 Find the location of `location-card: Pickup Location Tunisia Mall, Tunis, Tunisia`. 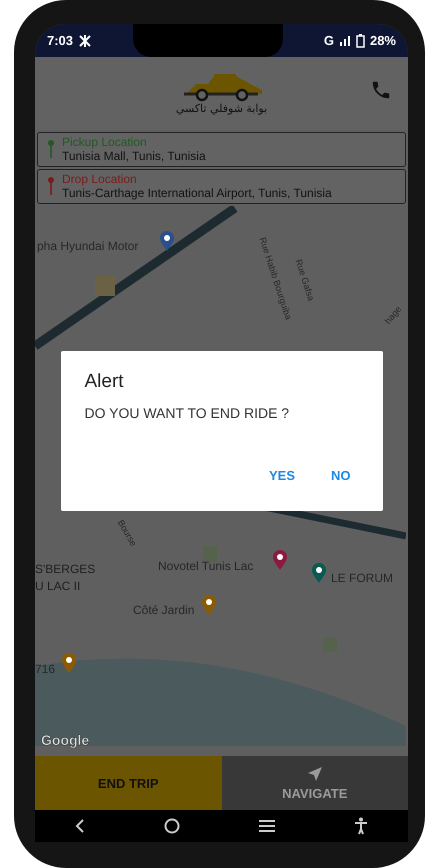

location-card: Pickup Location Tunisia Mall, Tunis, Tunisia is located at coordinates (221, 149).